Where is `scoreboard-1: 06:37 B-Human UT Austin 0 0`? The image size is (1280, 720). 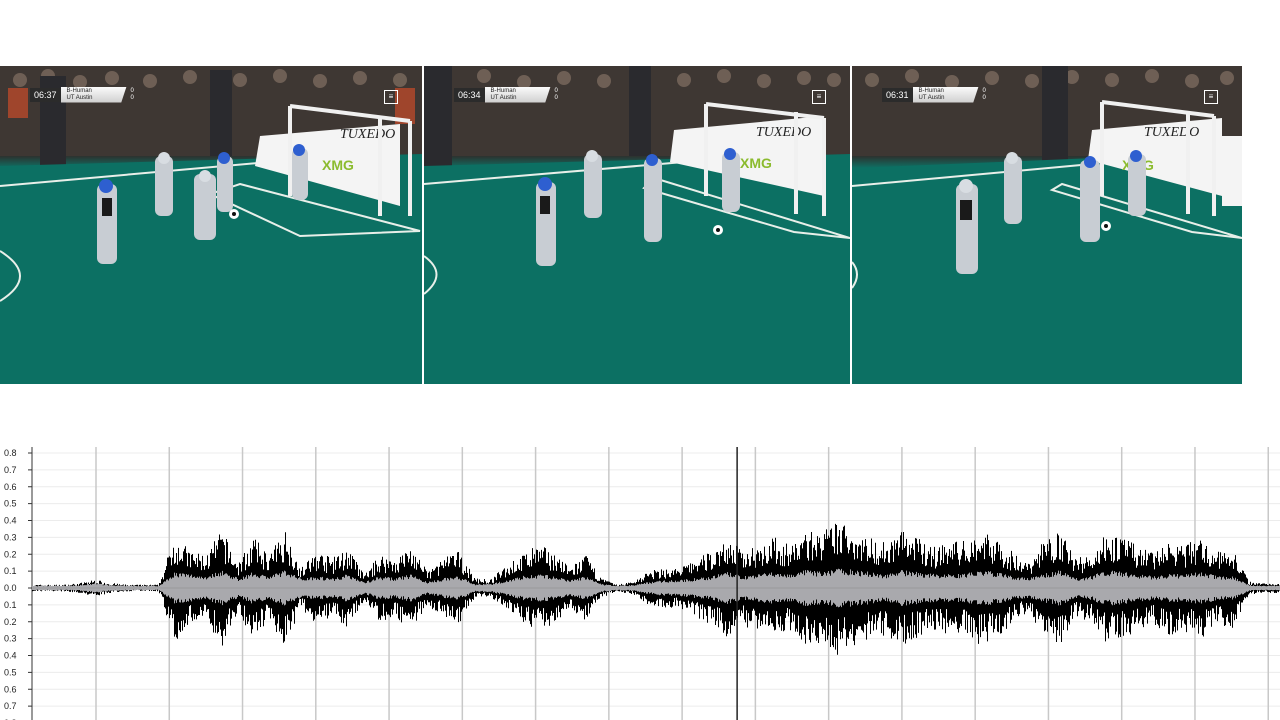
scoreboard-1: 06:37 B-Human UT Austin 0 0 is located at coordinates (82, 94).